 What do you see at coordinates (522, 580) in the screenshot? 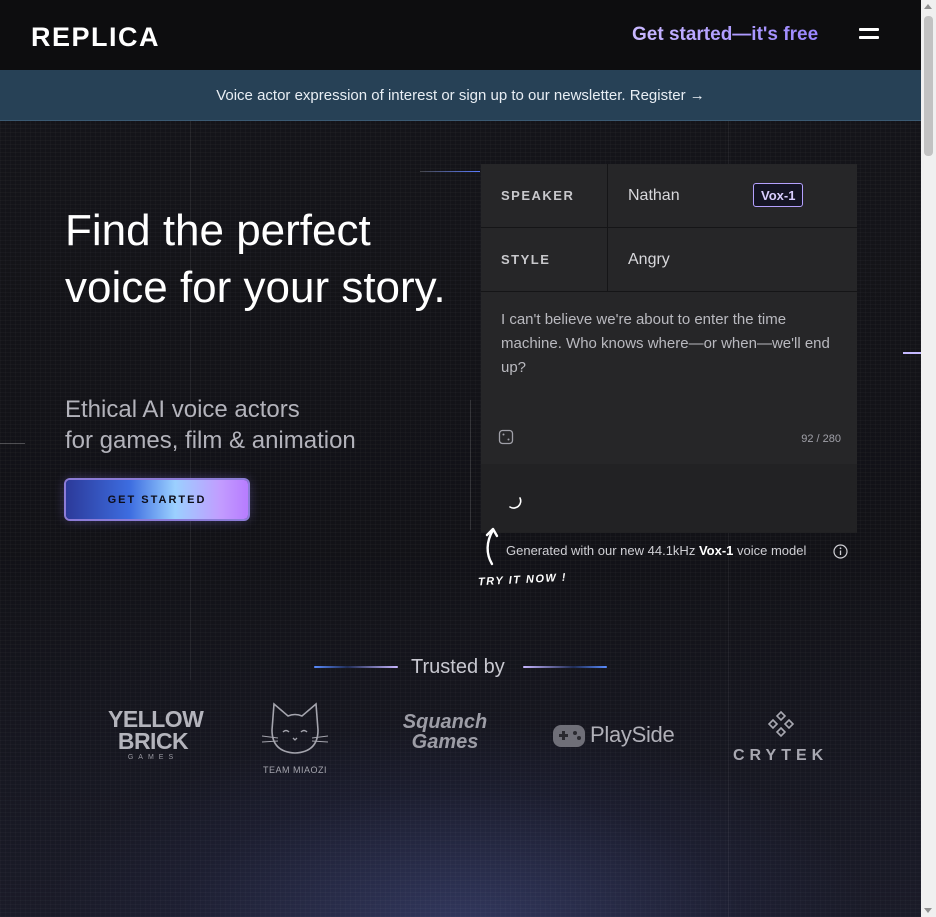
I see `try-it-now-label: TRY IT NOW !` at bounding box center [522, 580].